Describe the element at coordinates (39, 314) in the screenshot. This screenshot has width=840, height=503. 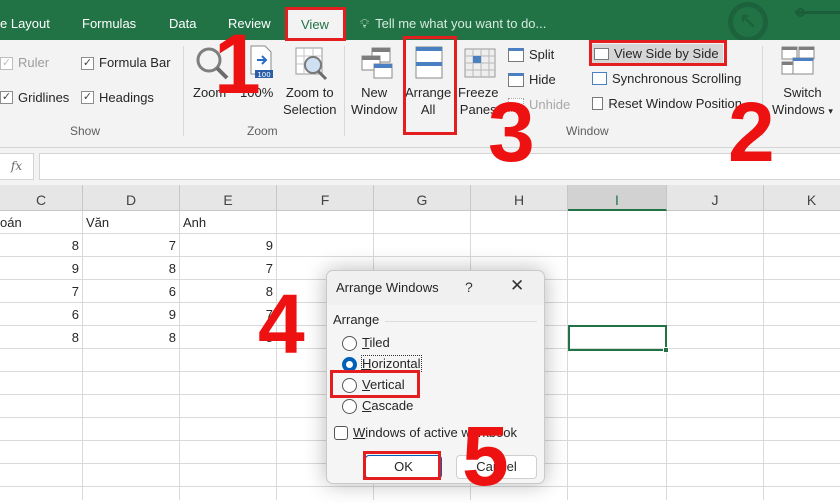
I see `cell-c5: 6` at that location.